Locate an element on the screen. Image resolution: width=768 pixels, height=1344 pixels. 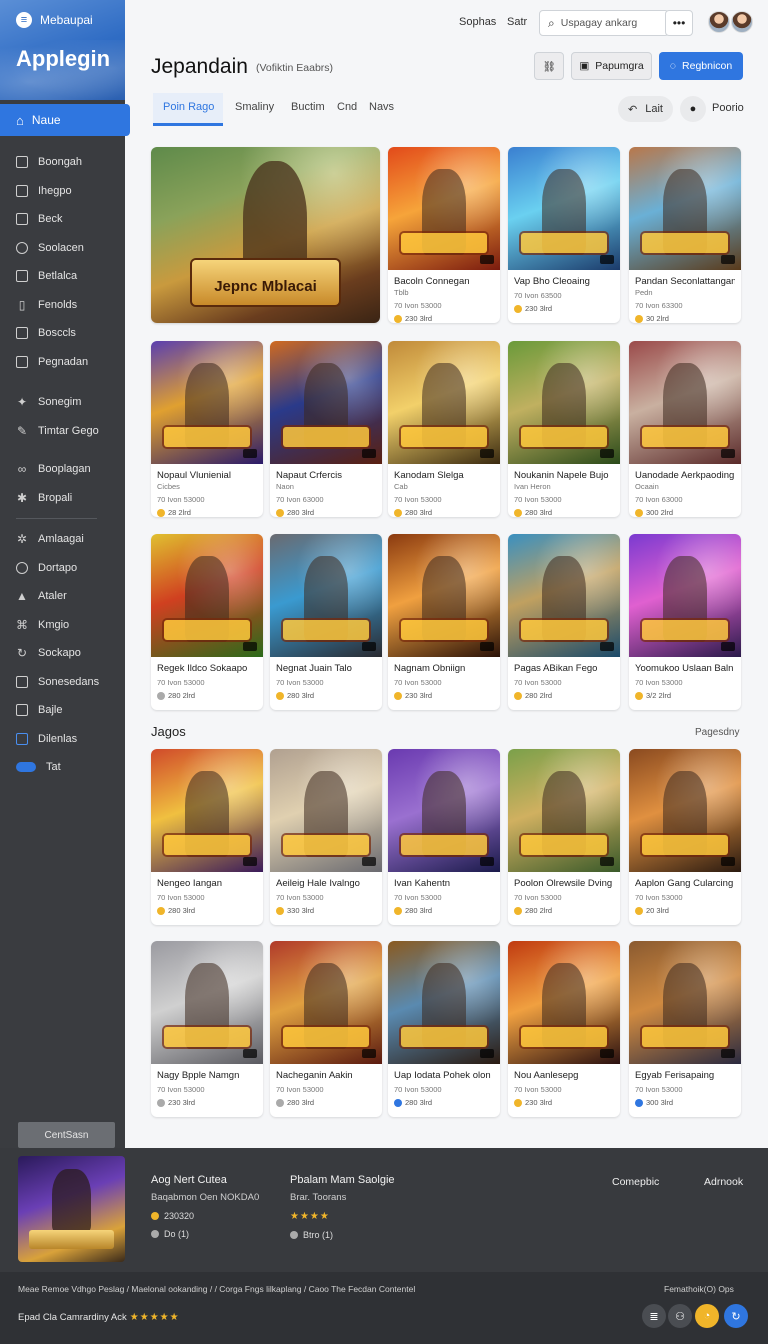
sidebar-bottom-button: CentSasn is located at coordinates (66, 1135).